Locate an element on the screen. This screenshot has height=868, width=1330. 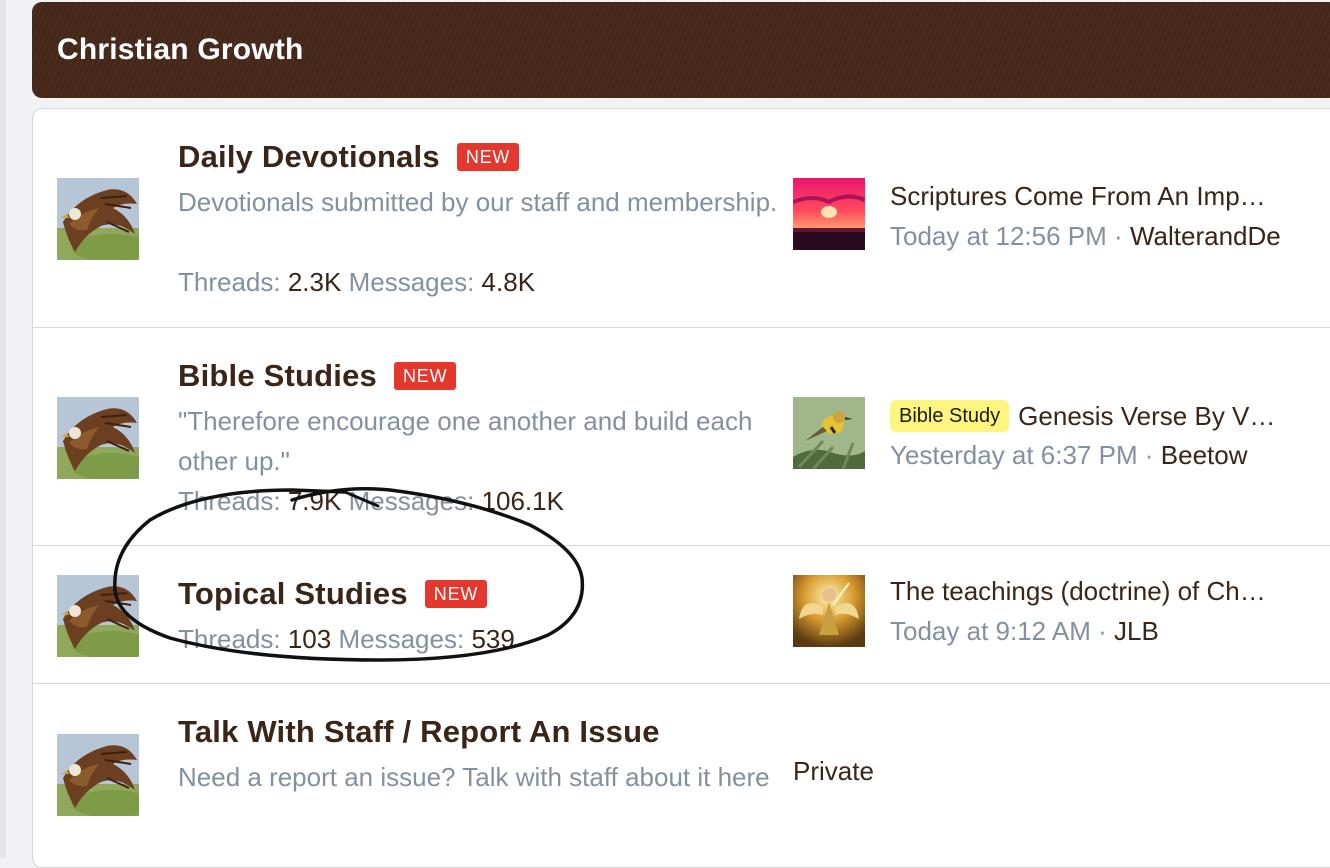
category-header: Christian Growth is located at coordinates (681, 50).